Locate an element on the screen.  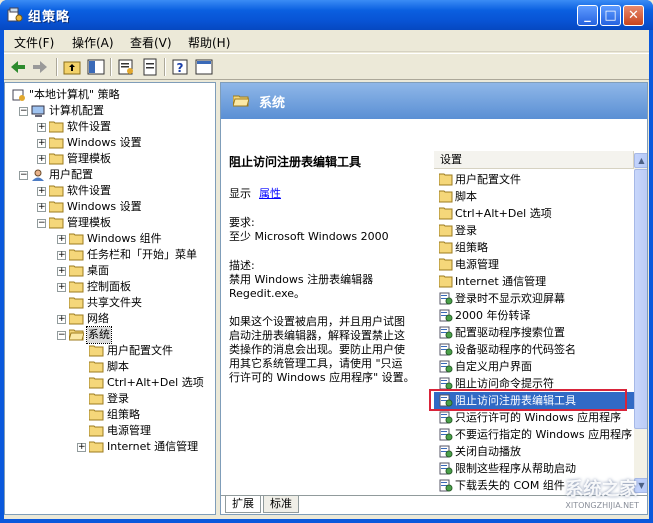
vertical-scrollbar: ▲ ▼ is located at coordinates (640, 323).